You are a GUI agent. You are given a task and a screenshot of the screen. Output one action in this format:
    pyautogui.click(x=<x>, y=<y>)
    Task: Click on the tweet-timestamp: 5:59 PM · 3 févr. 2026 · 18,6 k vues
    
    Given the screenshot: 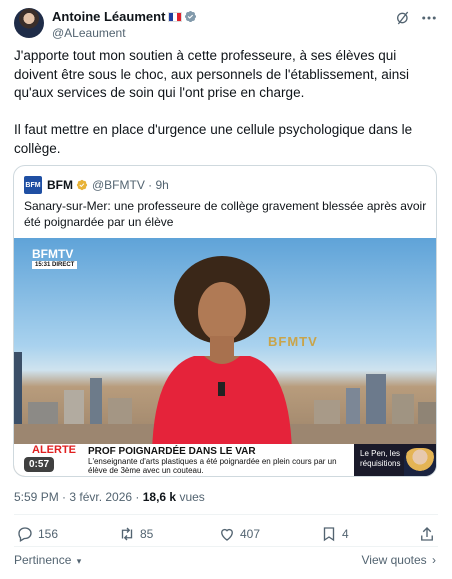 What is the action you would take?
    pyautogui.click(x=109, y=497)
    